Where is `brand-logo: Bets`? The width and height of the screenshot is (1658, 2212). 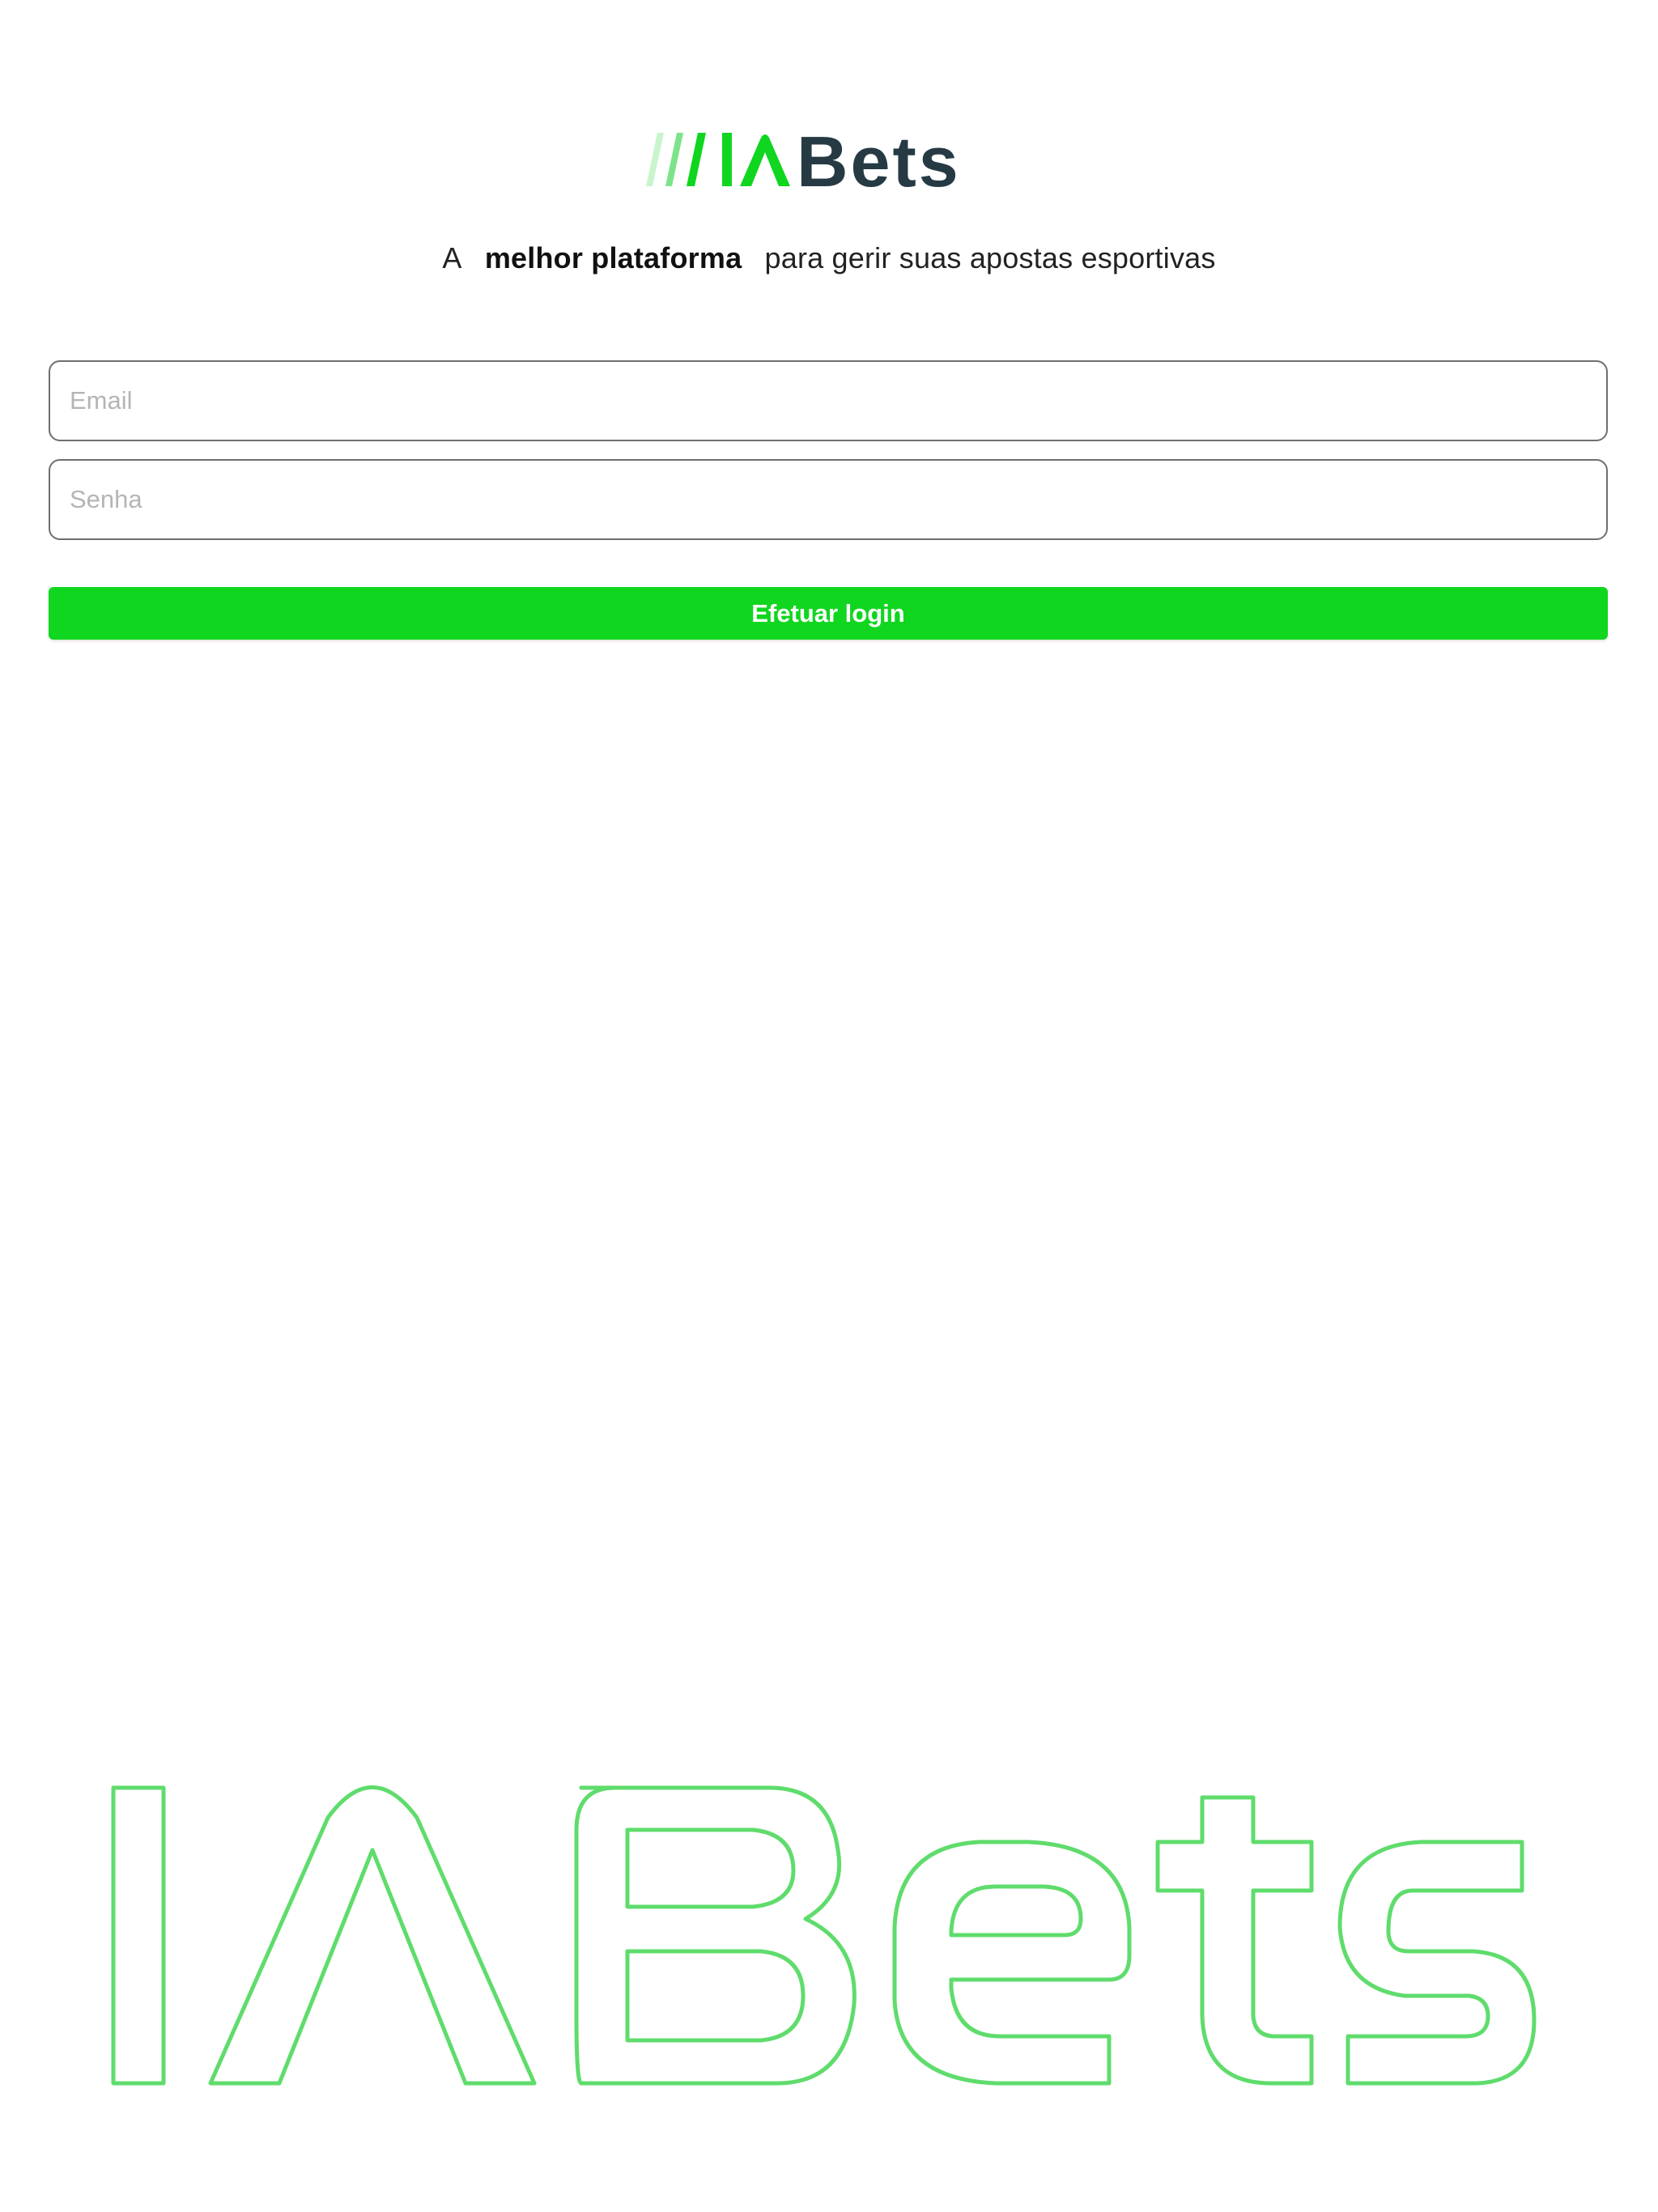 brand-logo: Bets is located at coordinates (829, 161).